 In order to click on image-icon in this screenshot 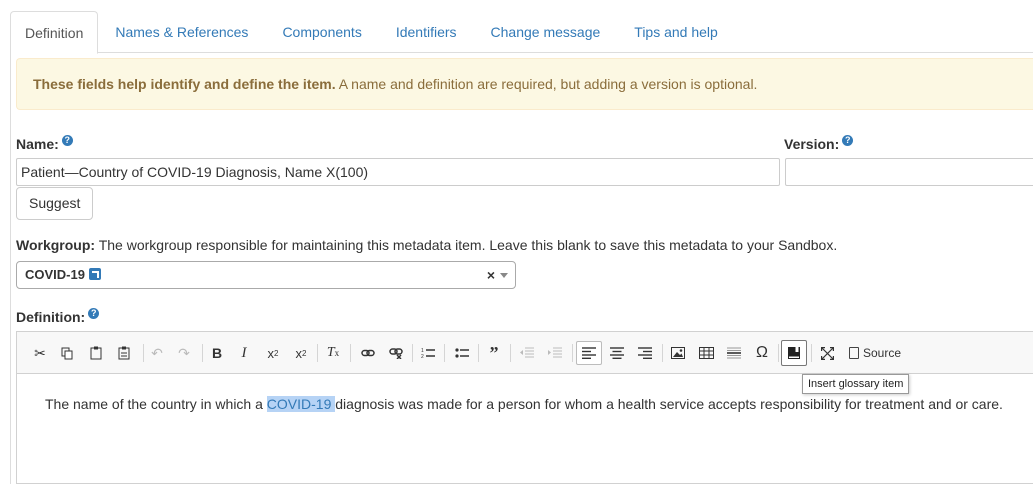, I will do `click(678, 353)`.